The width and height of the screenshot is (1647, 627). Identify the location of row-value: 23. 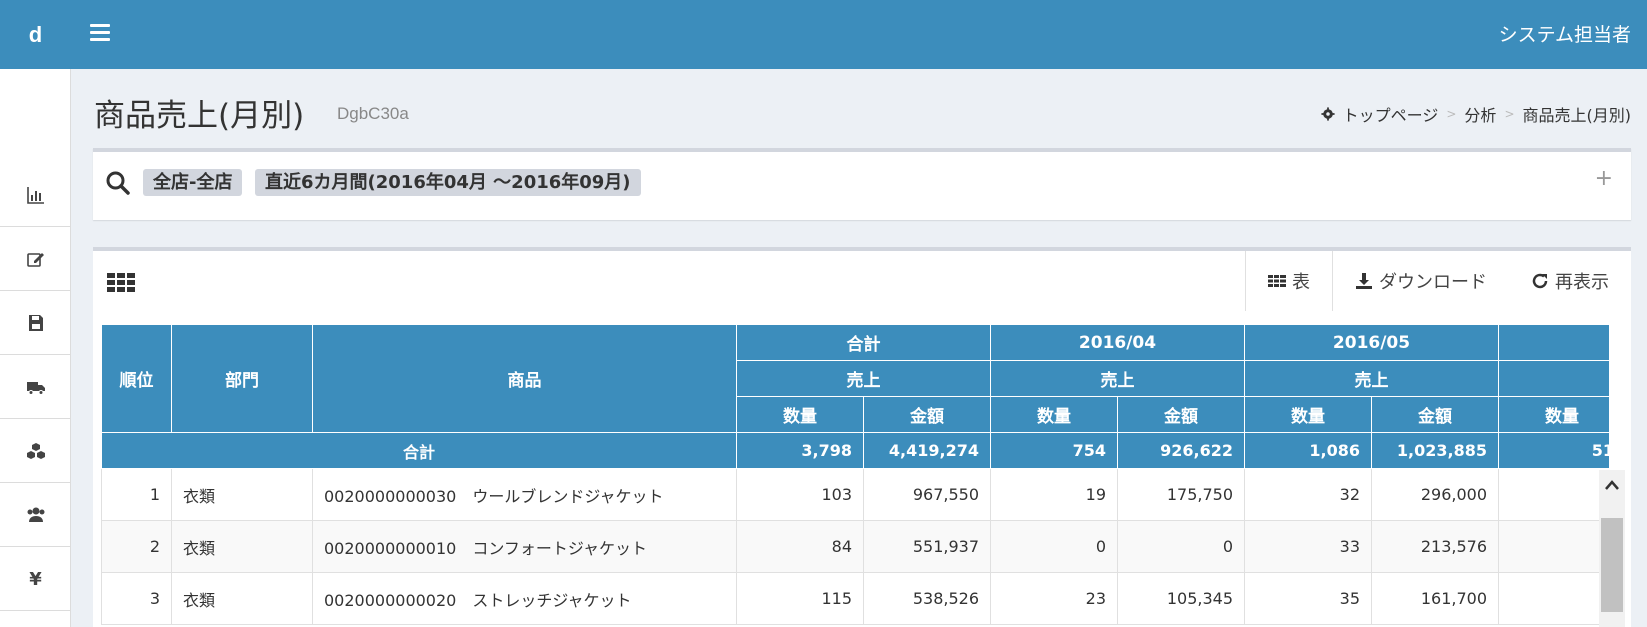
(1054, 598).